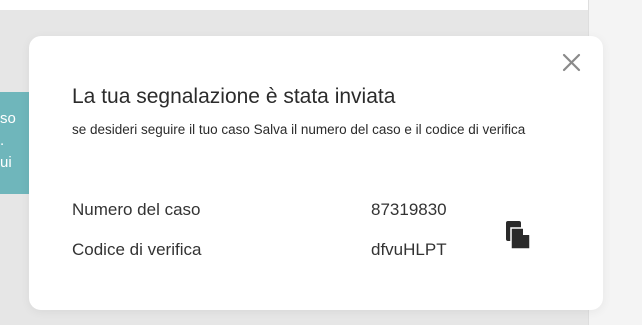  I want to click on close-icon, so click(572, 63).